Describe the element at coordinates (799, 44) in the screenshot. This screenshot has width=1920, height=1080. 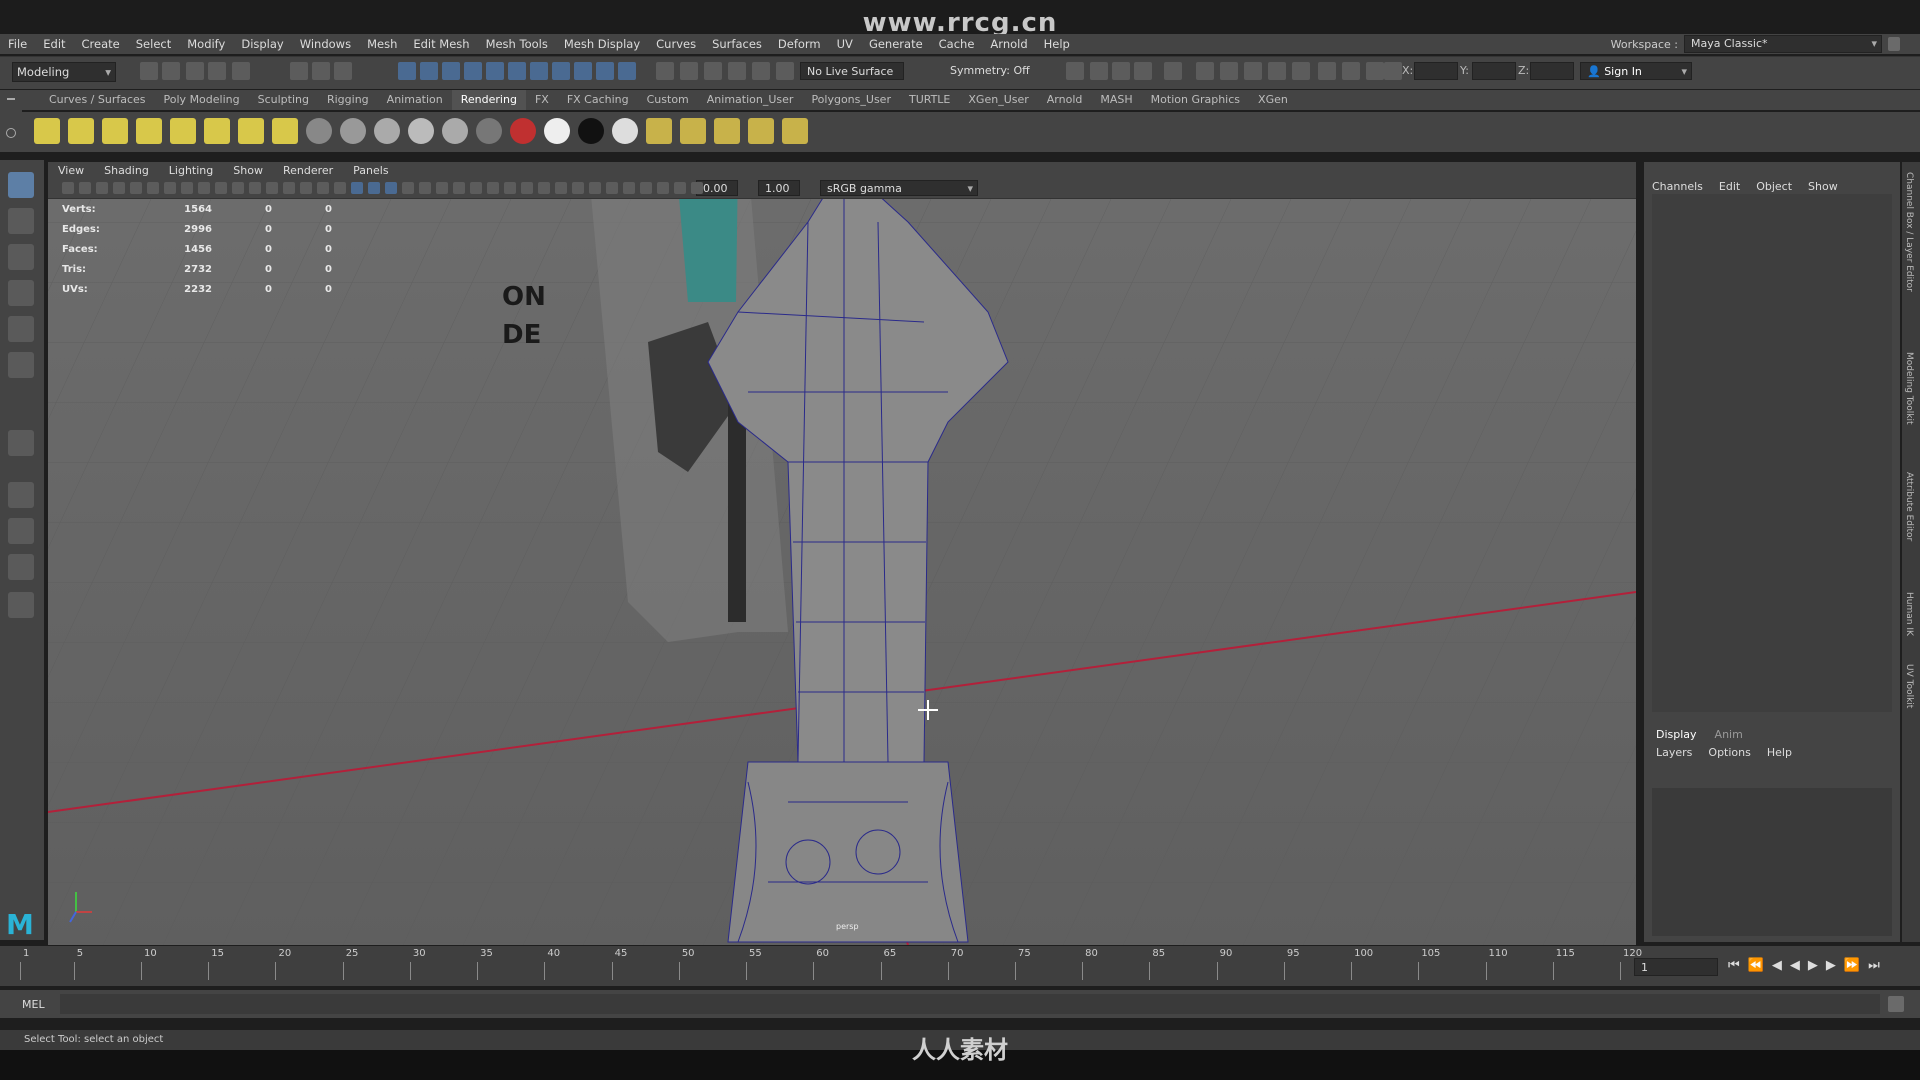
I see `menu-deform: Deform` at that location.